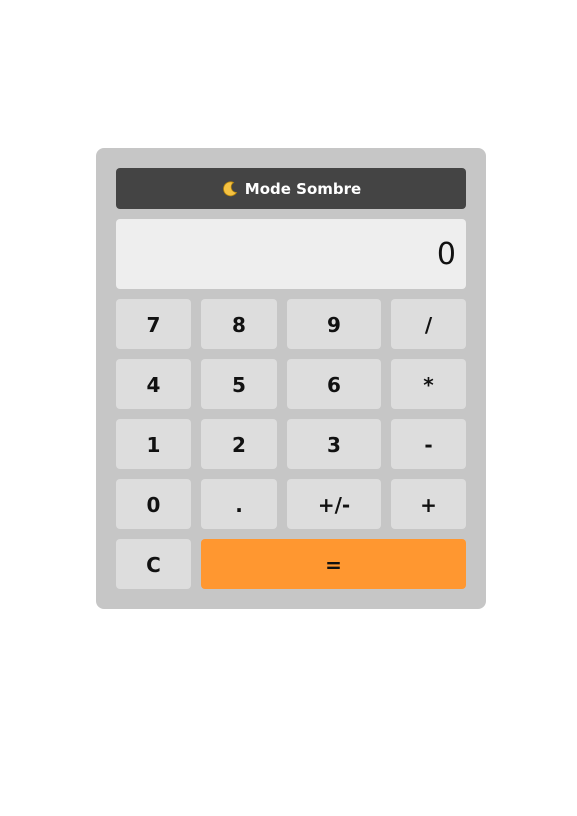  I want to click on key-9: 9, so click(334, 324).